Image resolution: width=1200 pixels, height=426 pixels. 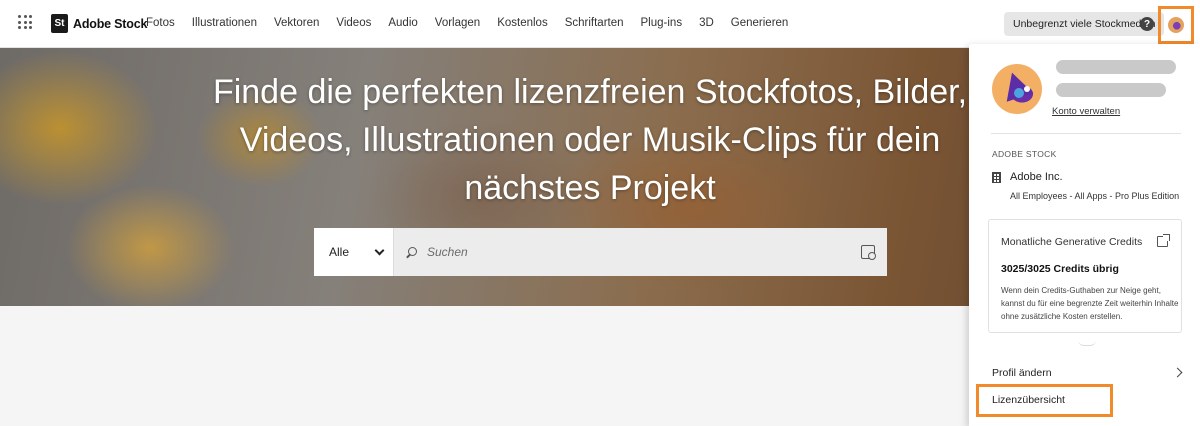 I want to click on credits-title: Monatliche Generative Credits, so click(x=1072, y=242).